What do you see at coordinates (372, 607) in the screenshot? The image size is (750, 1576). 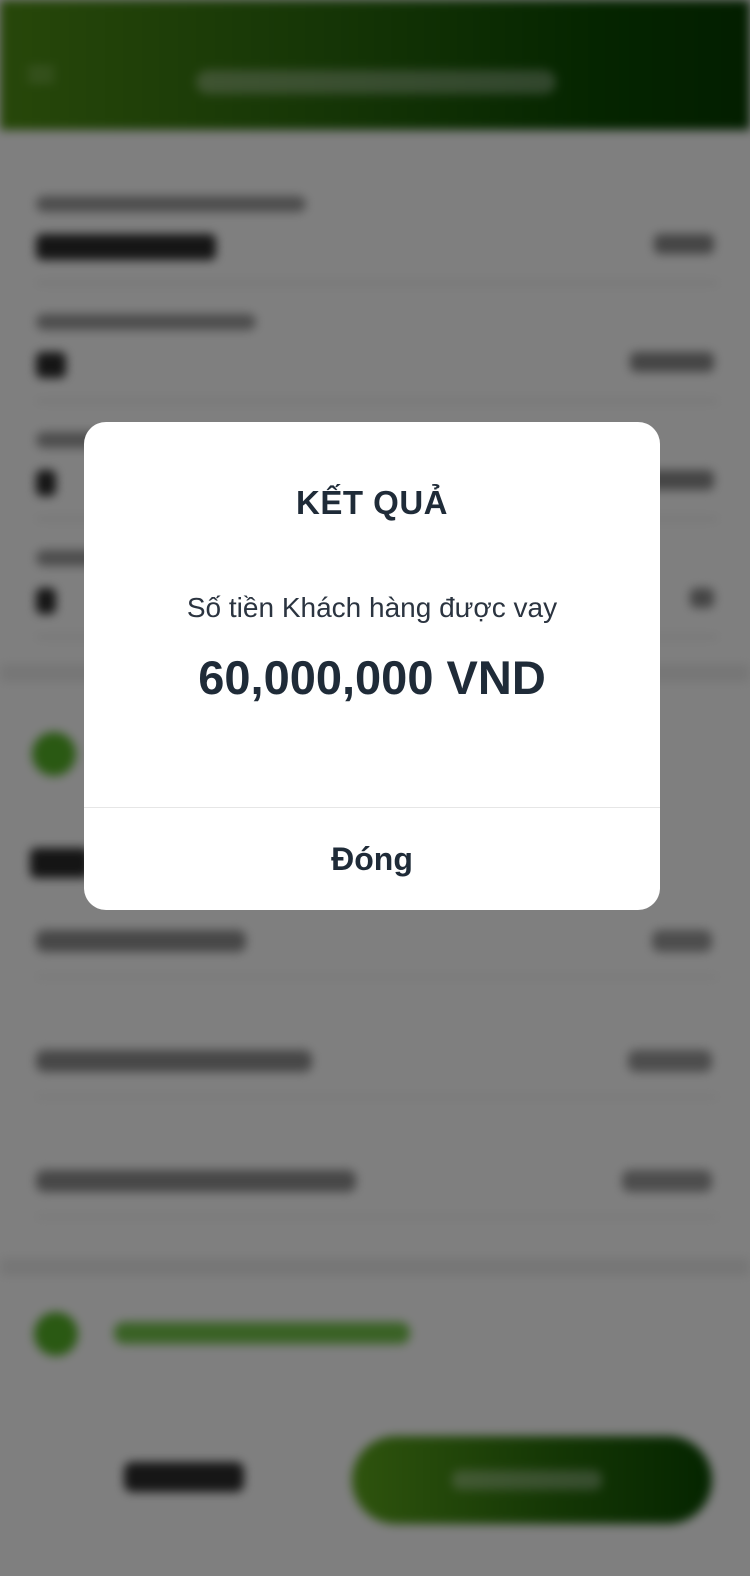 I see `dialog-message: Số tiền Khách hàng được vay` at bounding box center [372, 607].